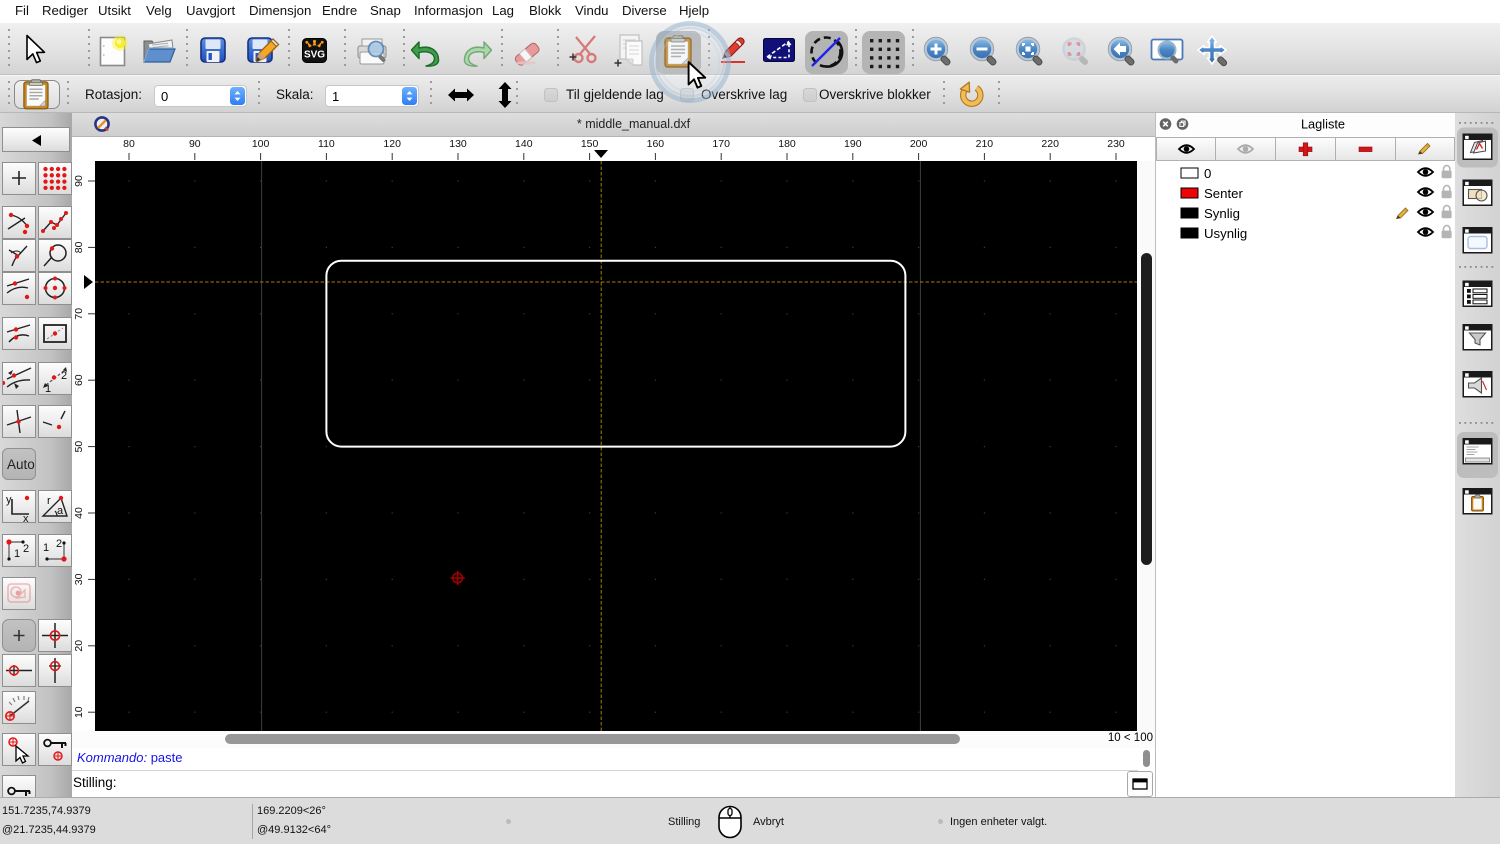 This screenshot has height=844, width=1500. What do you see at coordinates (261, 144) in the screenshot?
I see `svg-text: 100` at bounding box center [261, 144].